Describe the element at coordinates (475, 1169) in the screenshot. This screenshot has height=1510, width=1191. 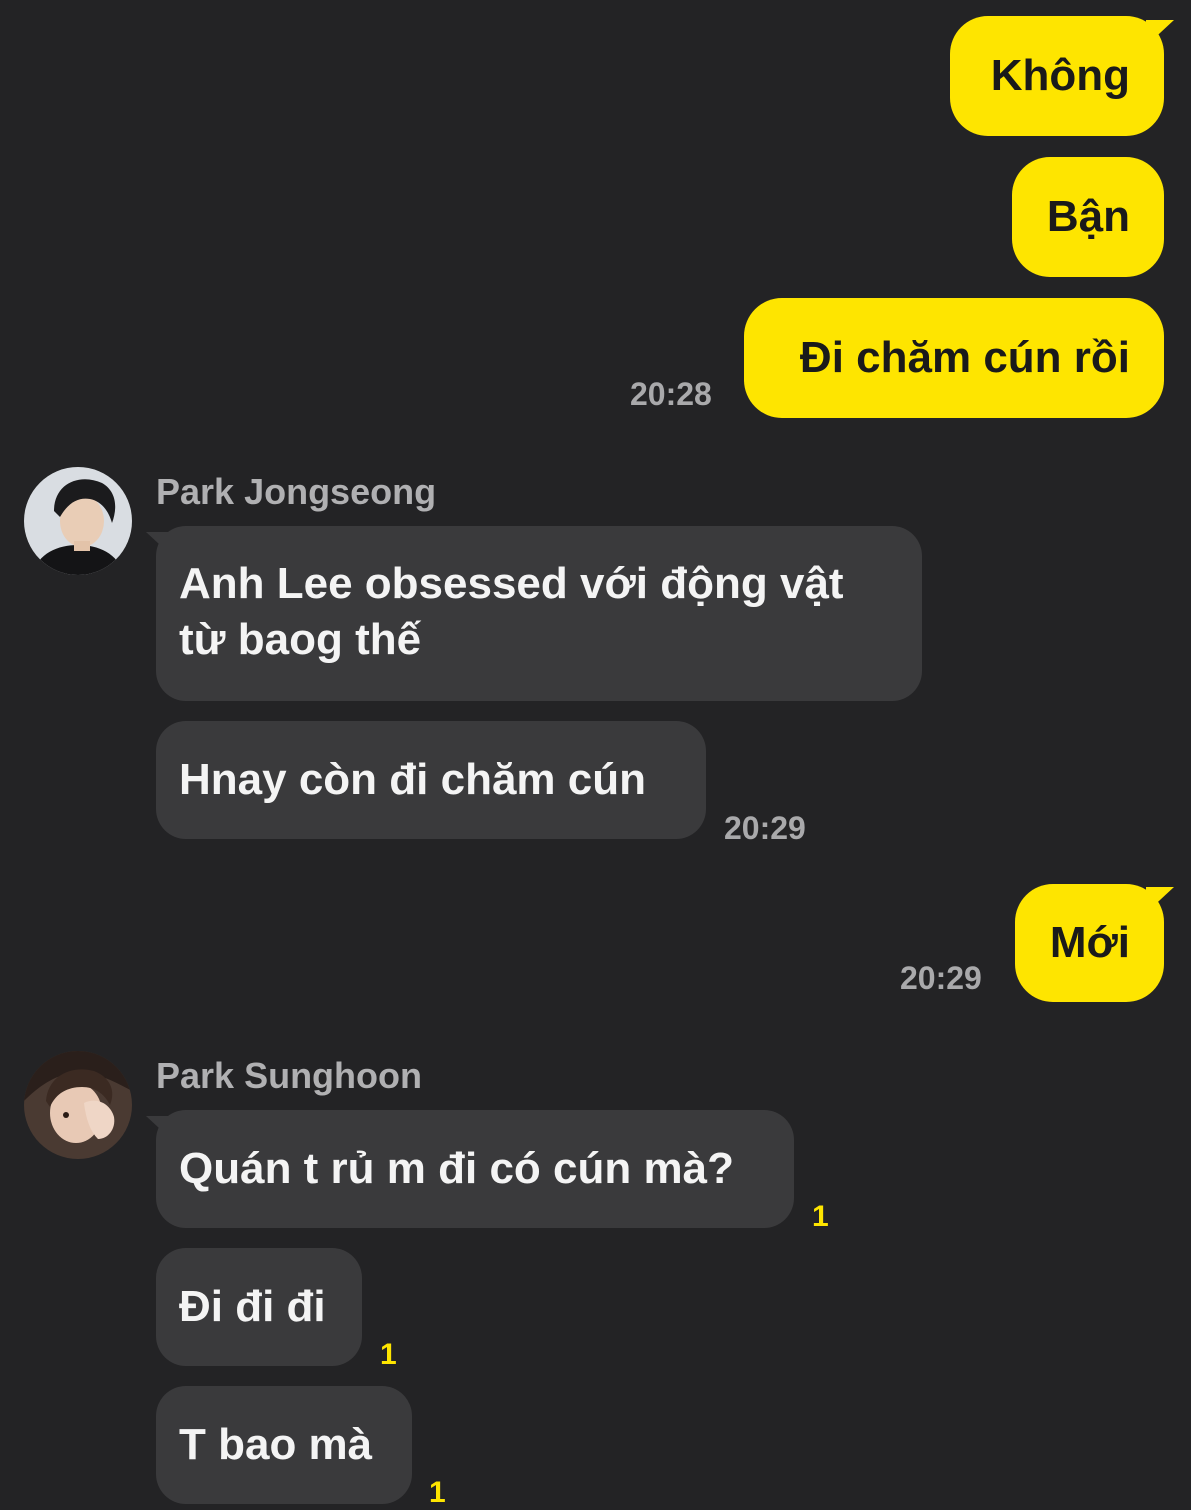
I see `incoming-message-bubble: Quán t rủ m đi có cún mà?` at that location.